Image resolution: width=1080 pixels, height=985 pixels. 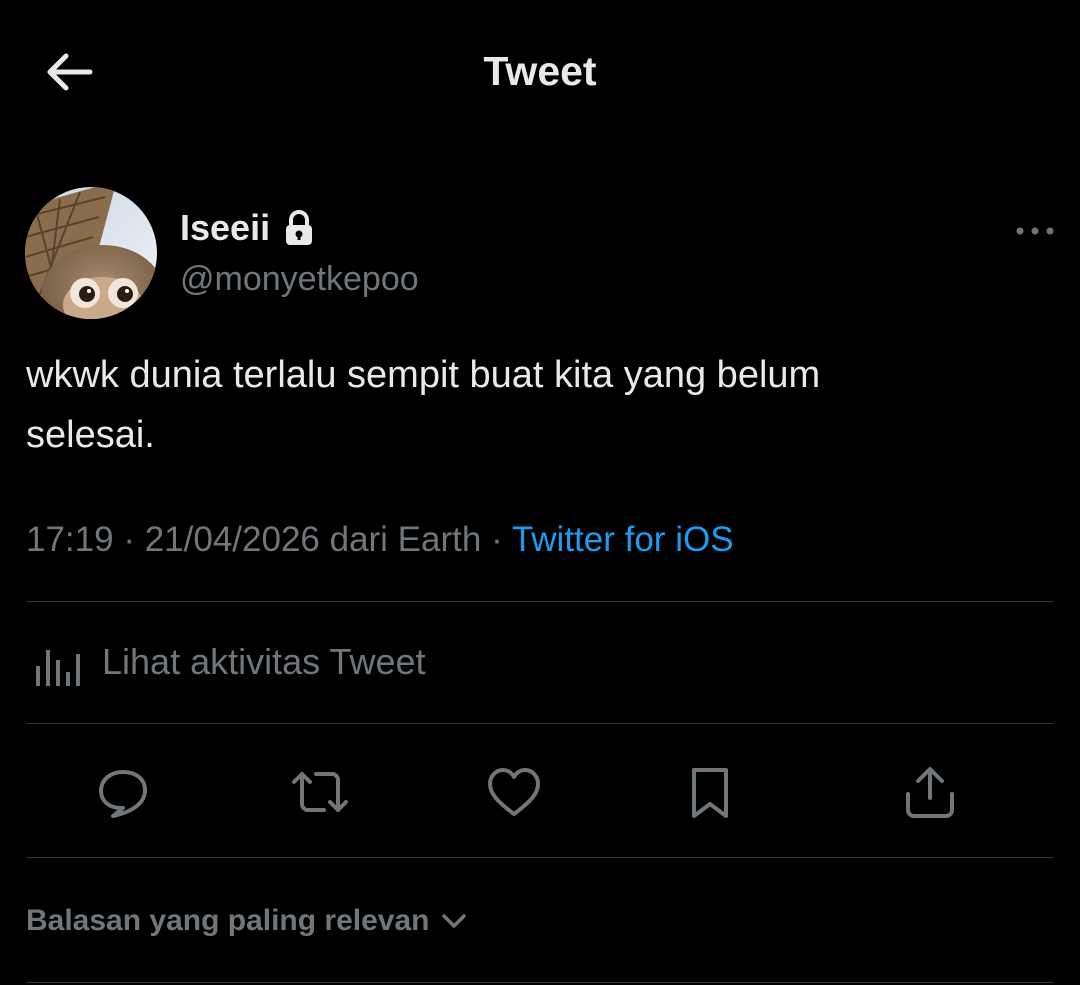 I want to click on avatar-image, so click(x=91, y=253).